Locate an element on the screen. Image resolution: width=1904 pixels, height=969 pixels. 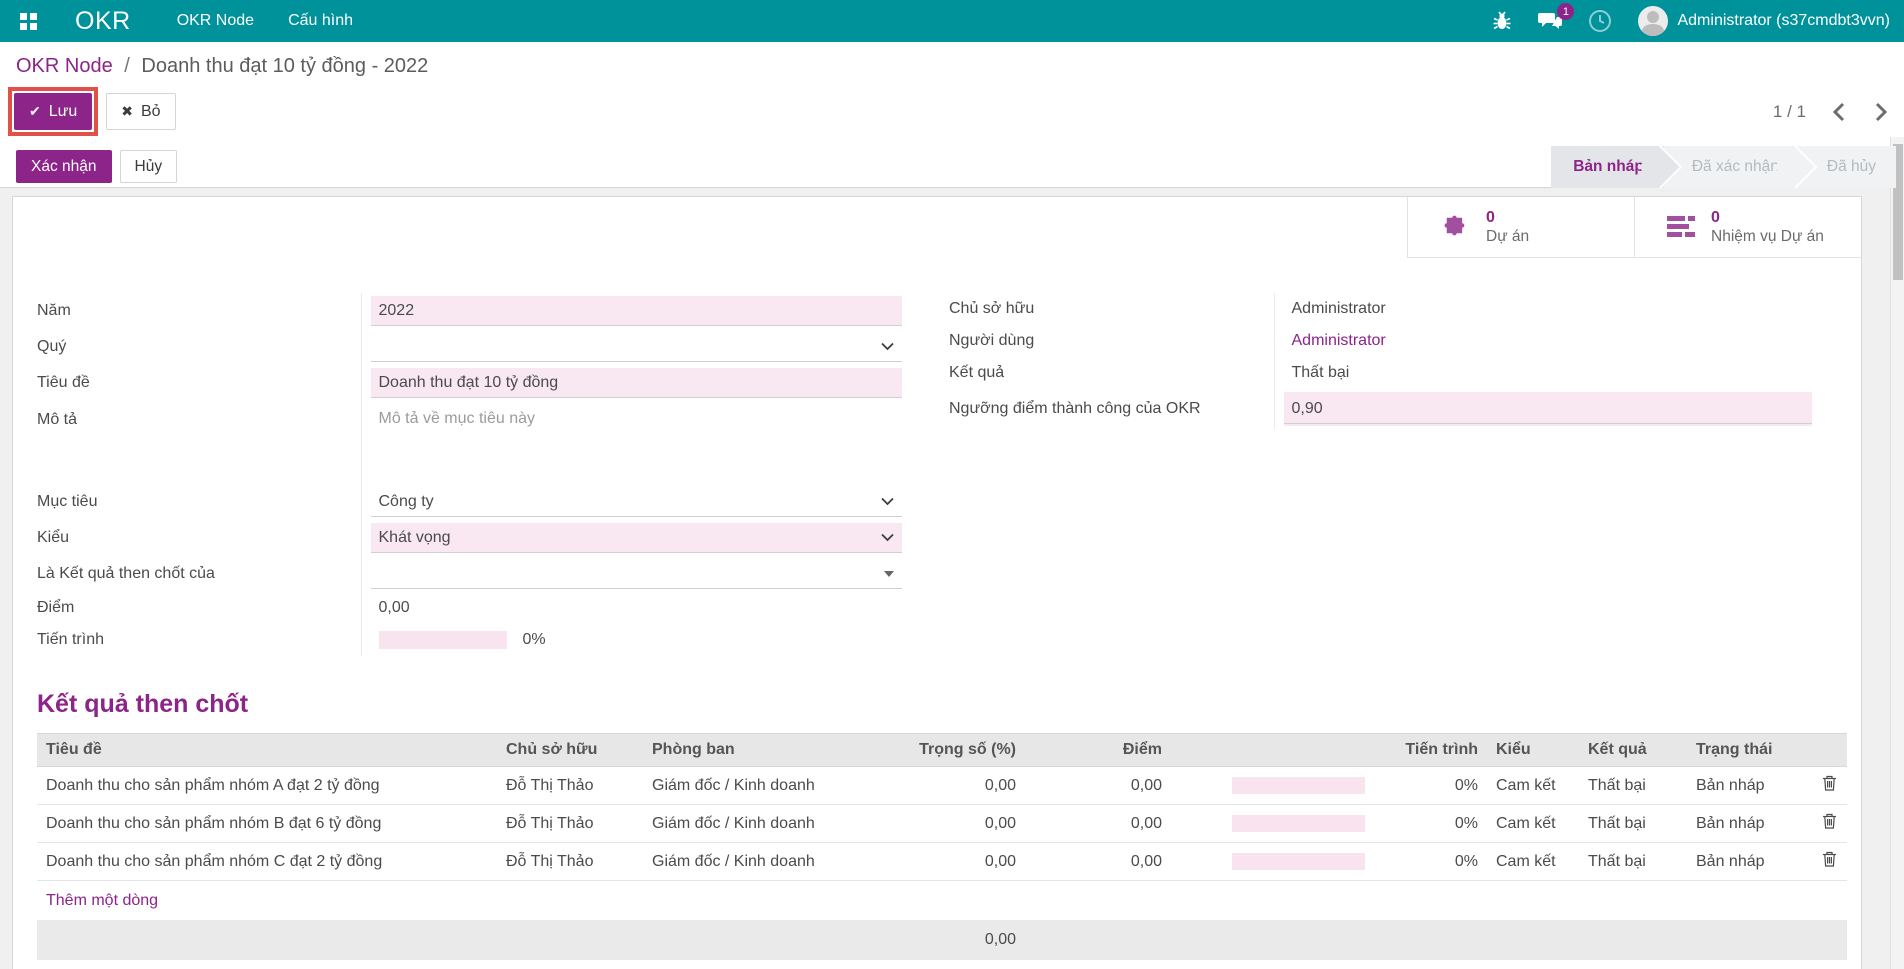
user-name: Administrator (s37cmdbt3vvn) is located at coordinates (1783, 20).